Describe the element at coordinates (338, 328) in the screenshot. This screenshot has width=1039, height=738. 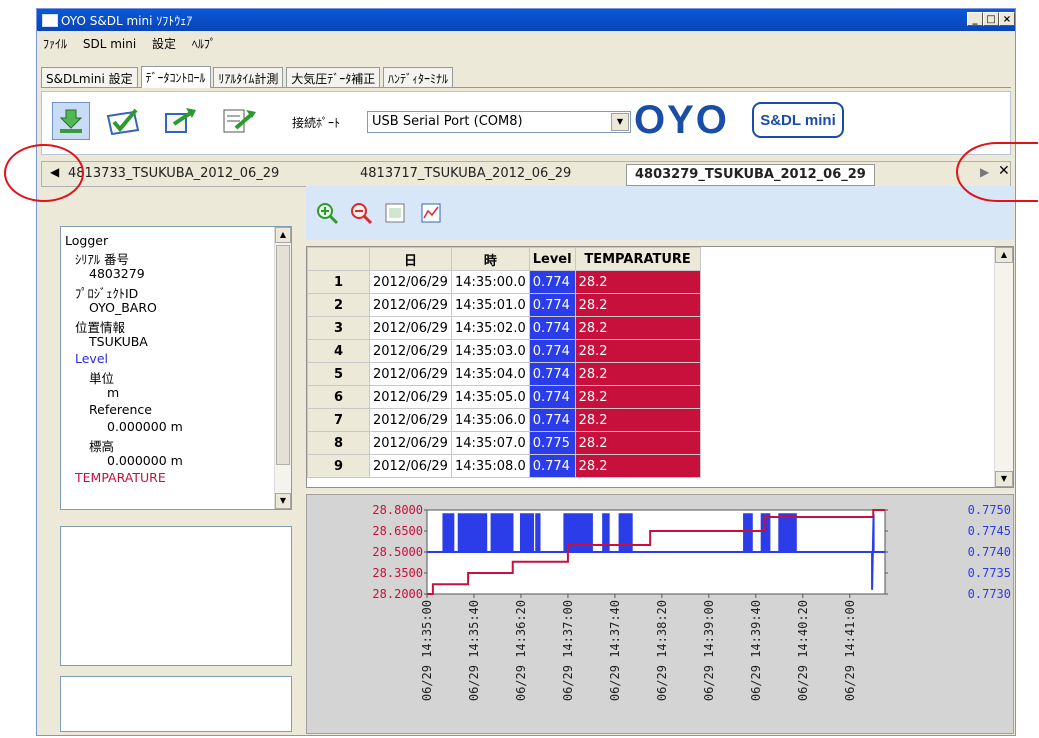
I see `row-number: 3` at that location.